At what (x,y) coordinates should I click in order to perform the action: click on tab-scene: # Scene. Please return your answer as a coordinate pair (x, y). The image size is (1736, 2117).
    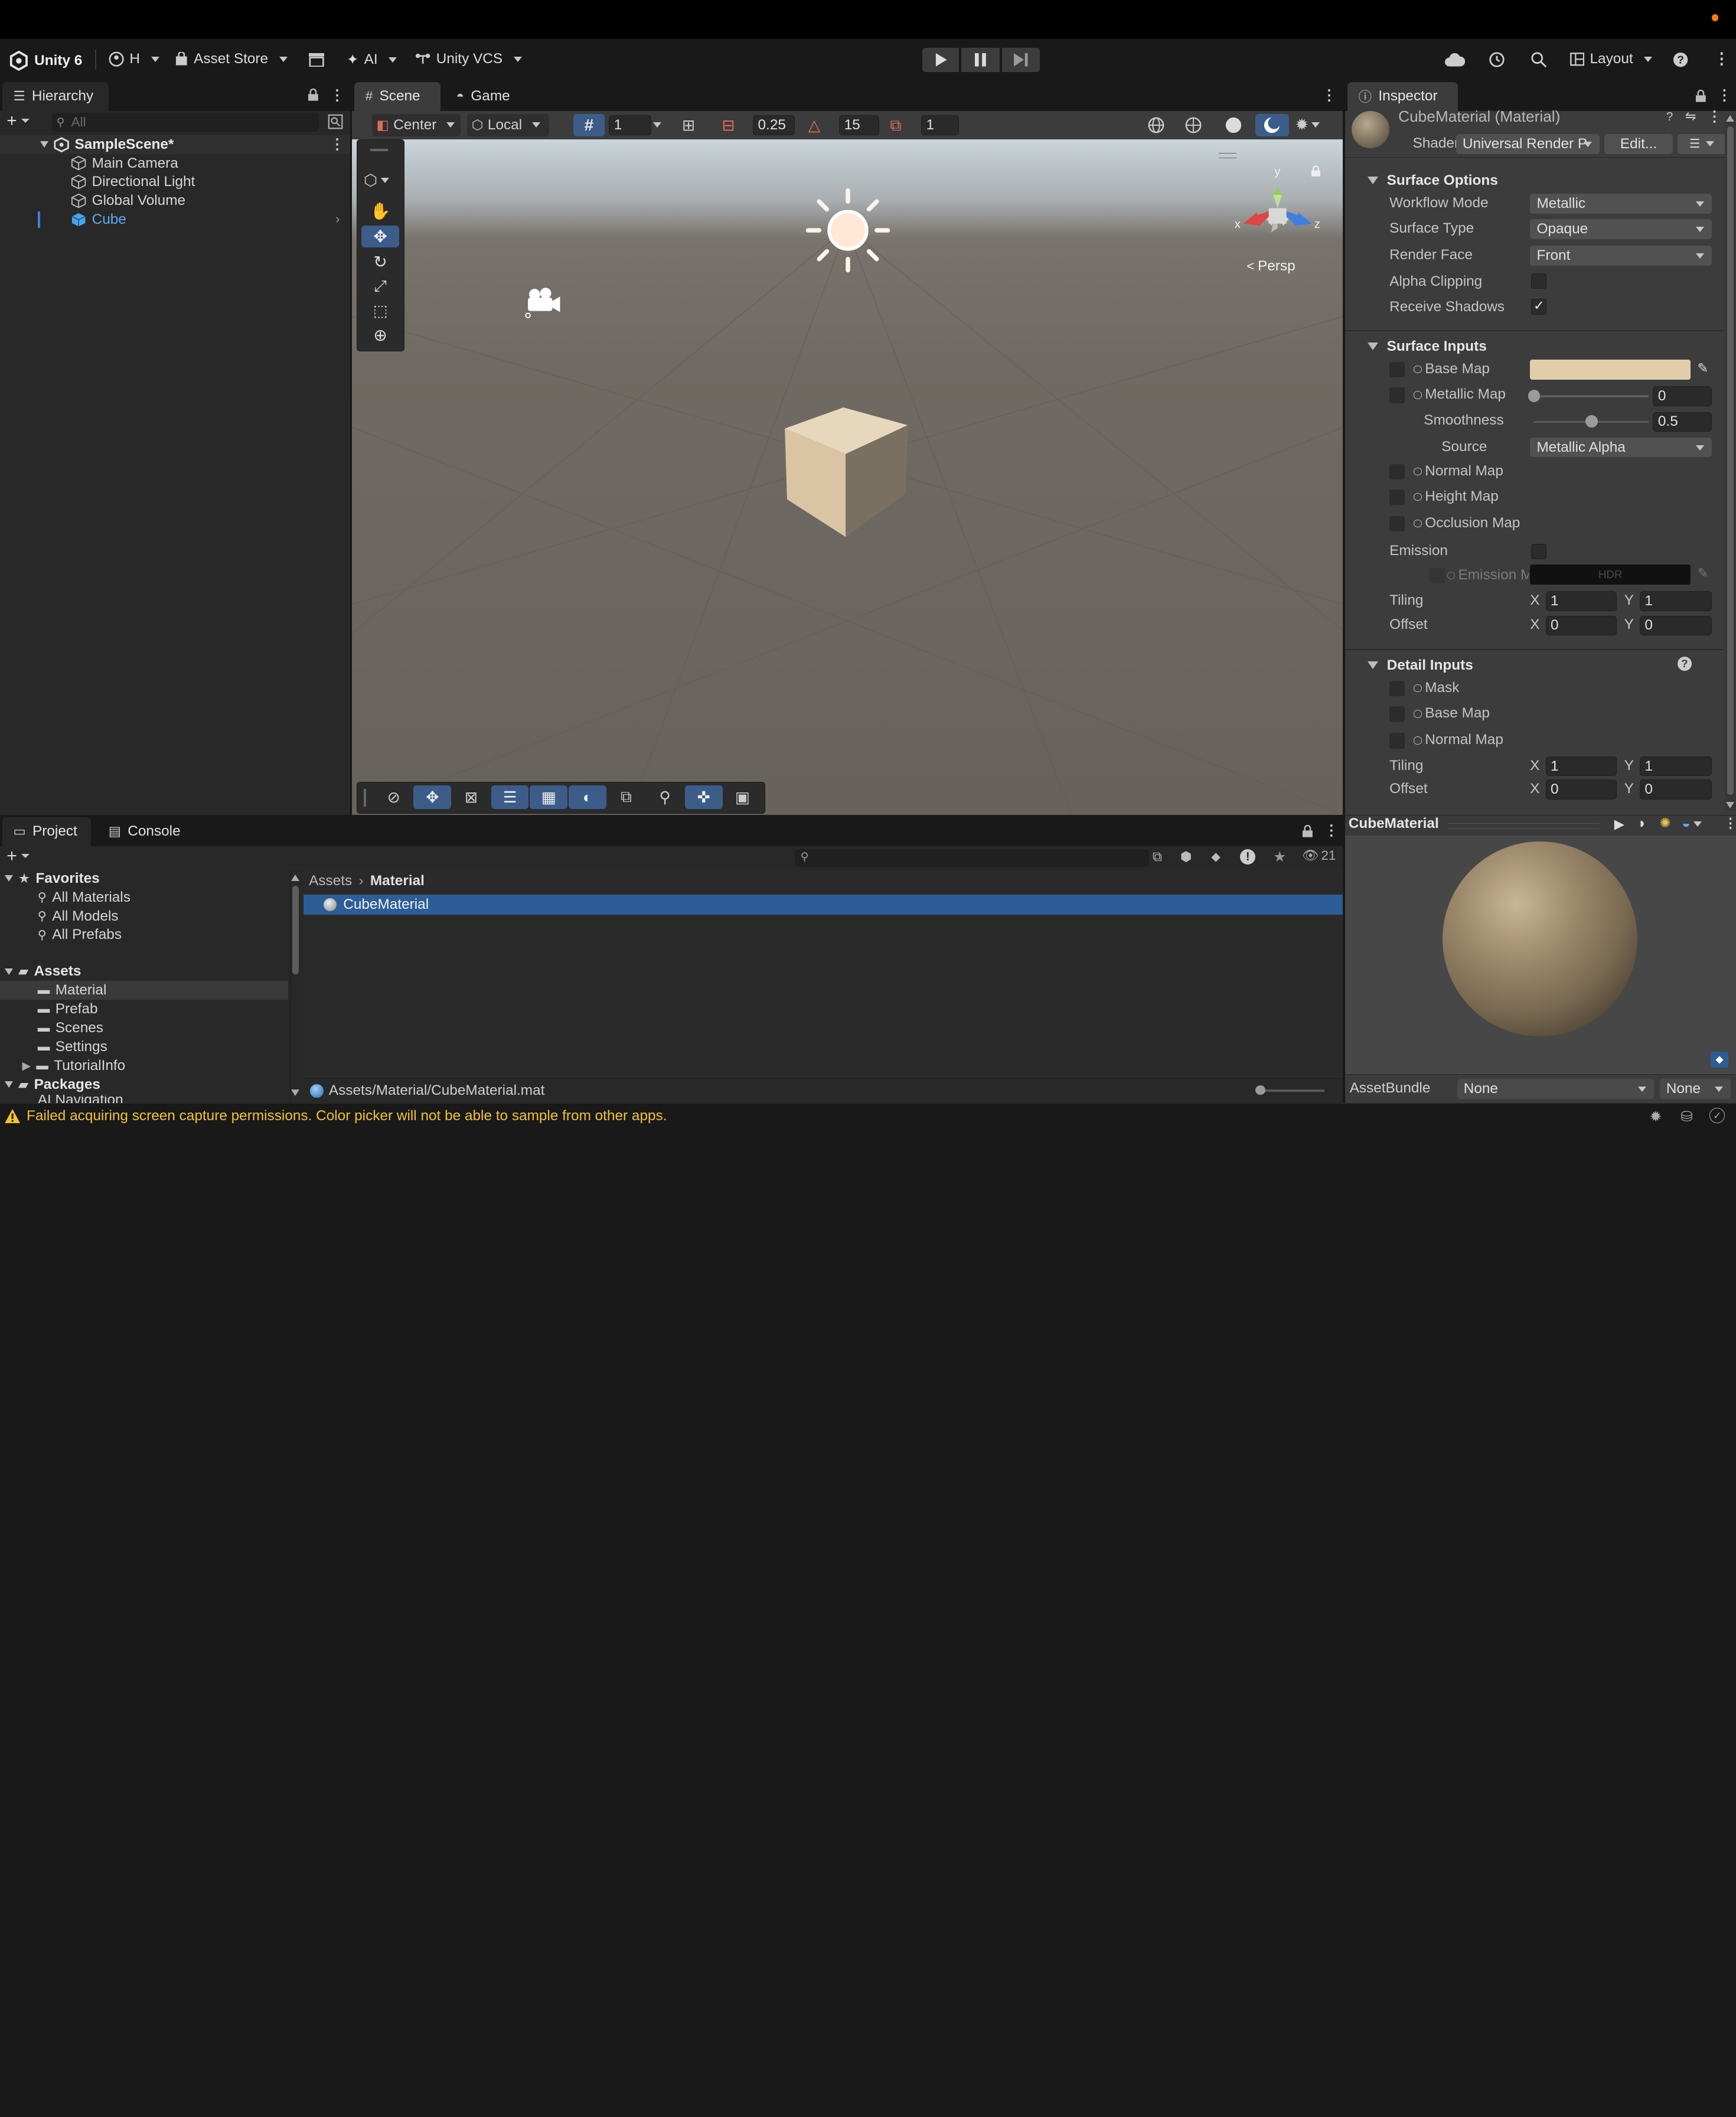
    Looking at the image, I should click on (398, 96).